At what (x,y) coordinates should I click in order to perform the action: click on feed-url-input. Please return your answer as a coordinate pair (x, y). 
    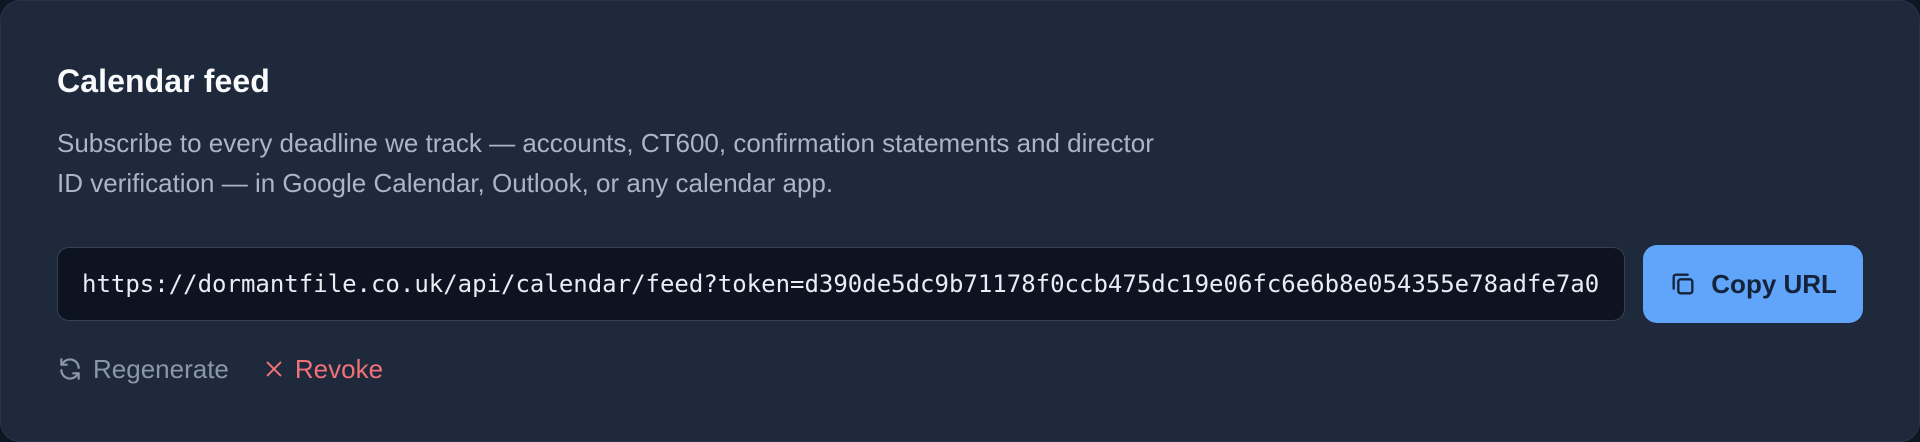
    Looking at the image, I should click on (841, 284).